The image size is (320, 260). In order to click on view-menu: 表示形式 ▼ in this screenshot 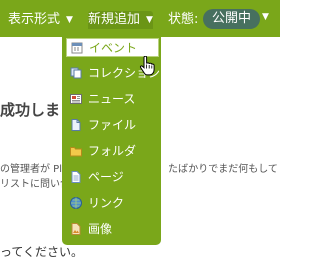, I will do `click(40, 20)`.